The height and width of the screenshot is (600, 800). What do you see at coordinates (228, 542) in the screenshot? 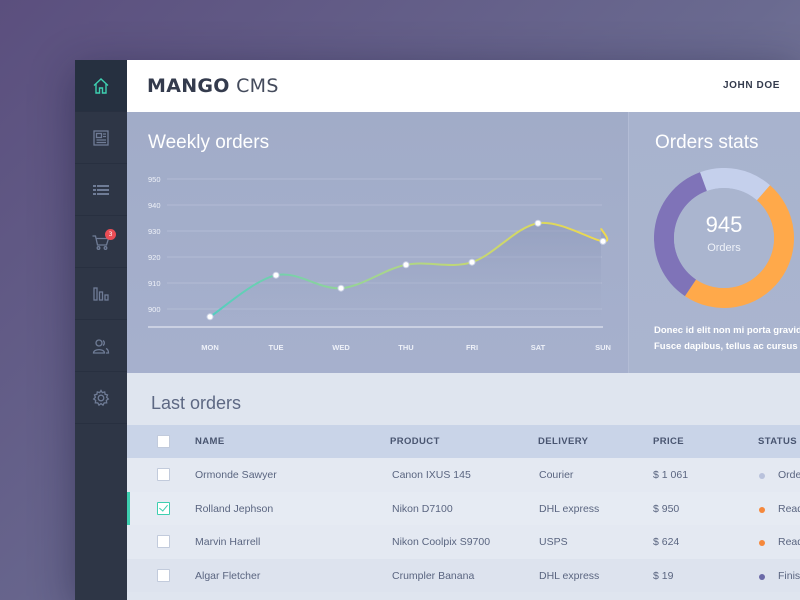
I see `cell-name: Marvin Harrell` at bounding box center [228, 542].